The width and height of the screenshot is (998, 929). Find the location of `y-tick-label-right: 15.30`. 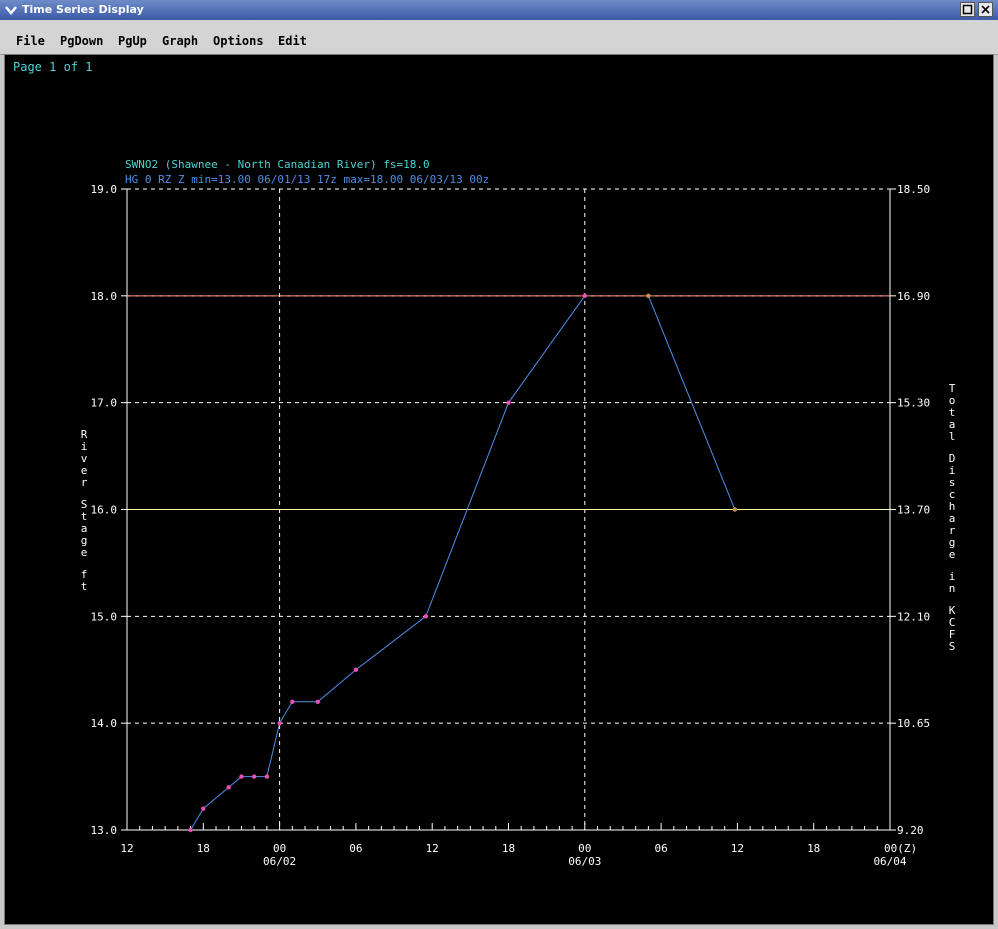

y-tick-label-right: 15.30 is located at coordinates (913, 403).